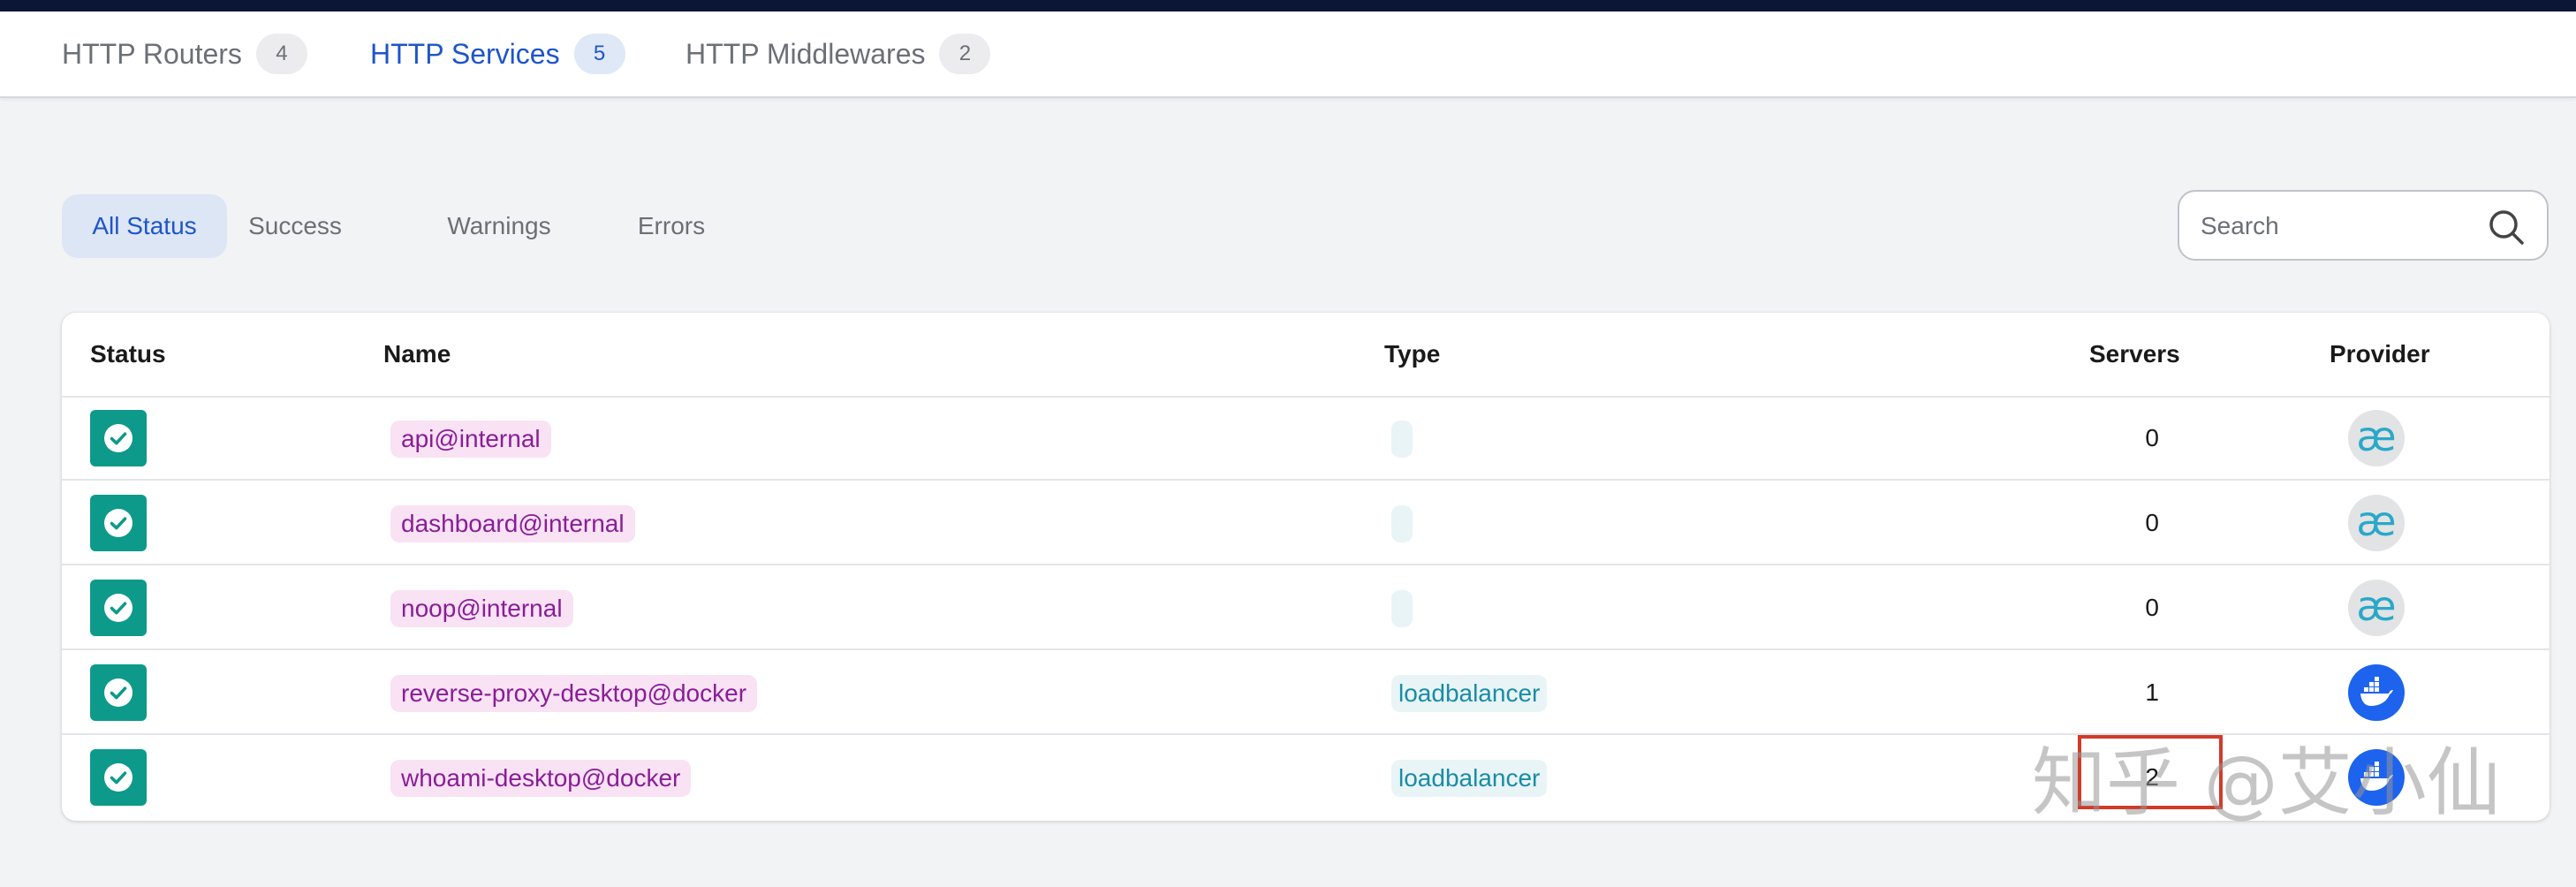  I want to click on header-servers: Servers, so click(2135, 354).